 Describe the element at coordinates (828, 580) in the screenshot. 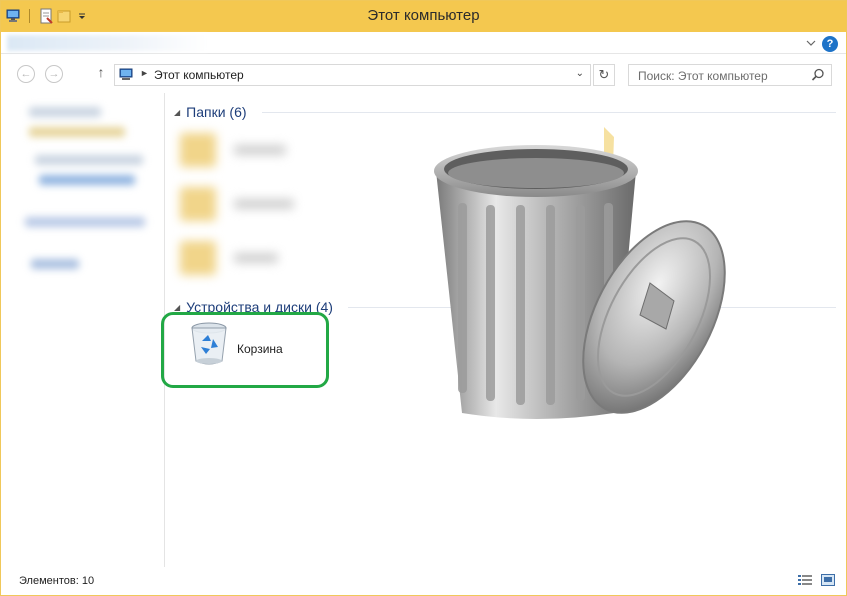

I see `large-icons-view-icon` at that location.